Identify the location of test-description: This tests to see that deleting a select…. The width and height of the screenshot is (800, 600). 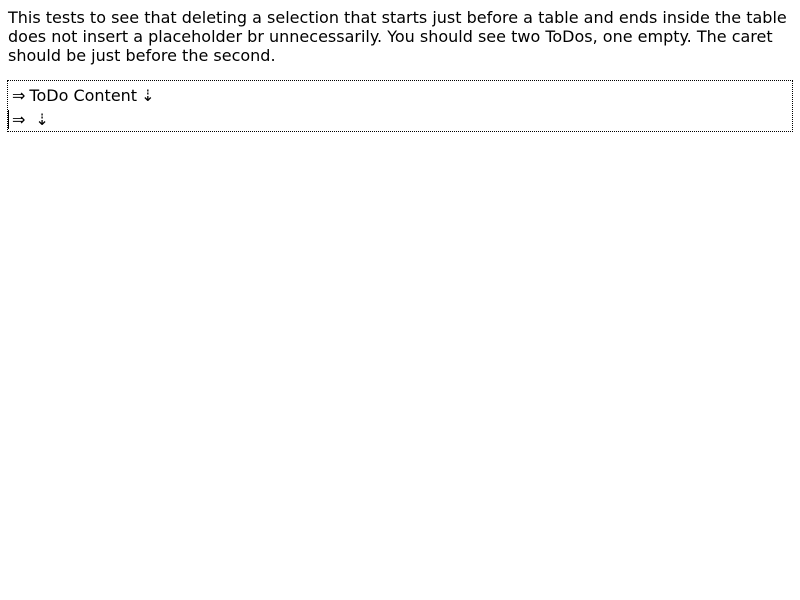
(397, 36).